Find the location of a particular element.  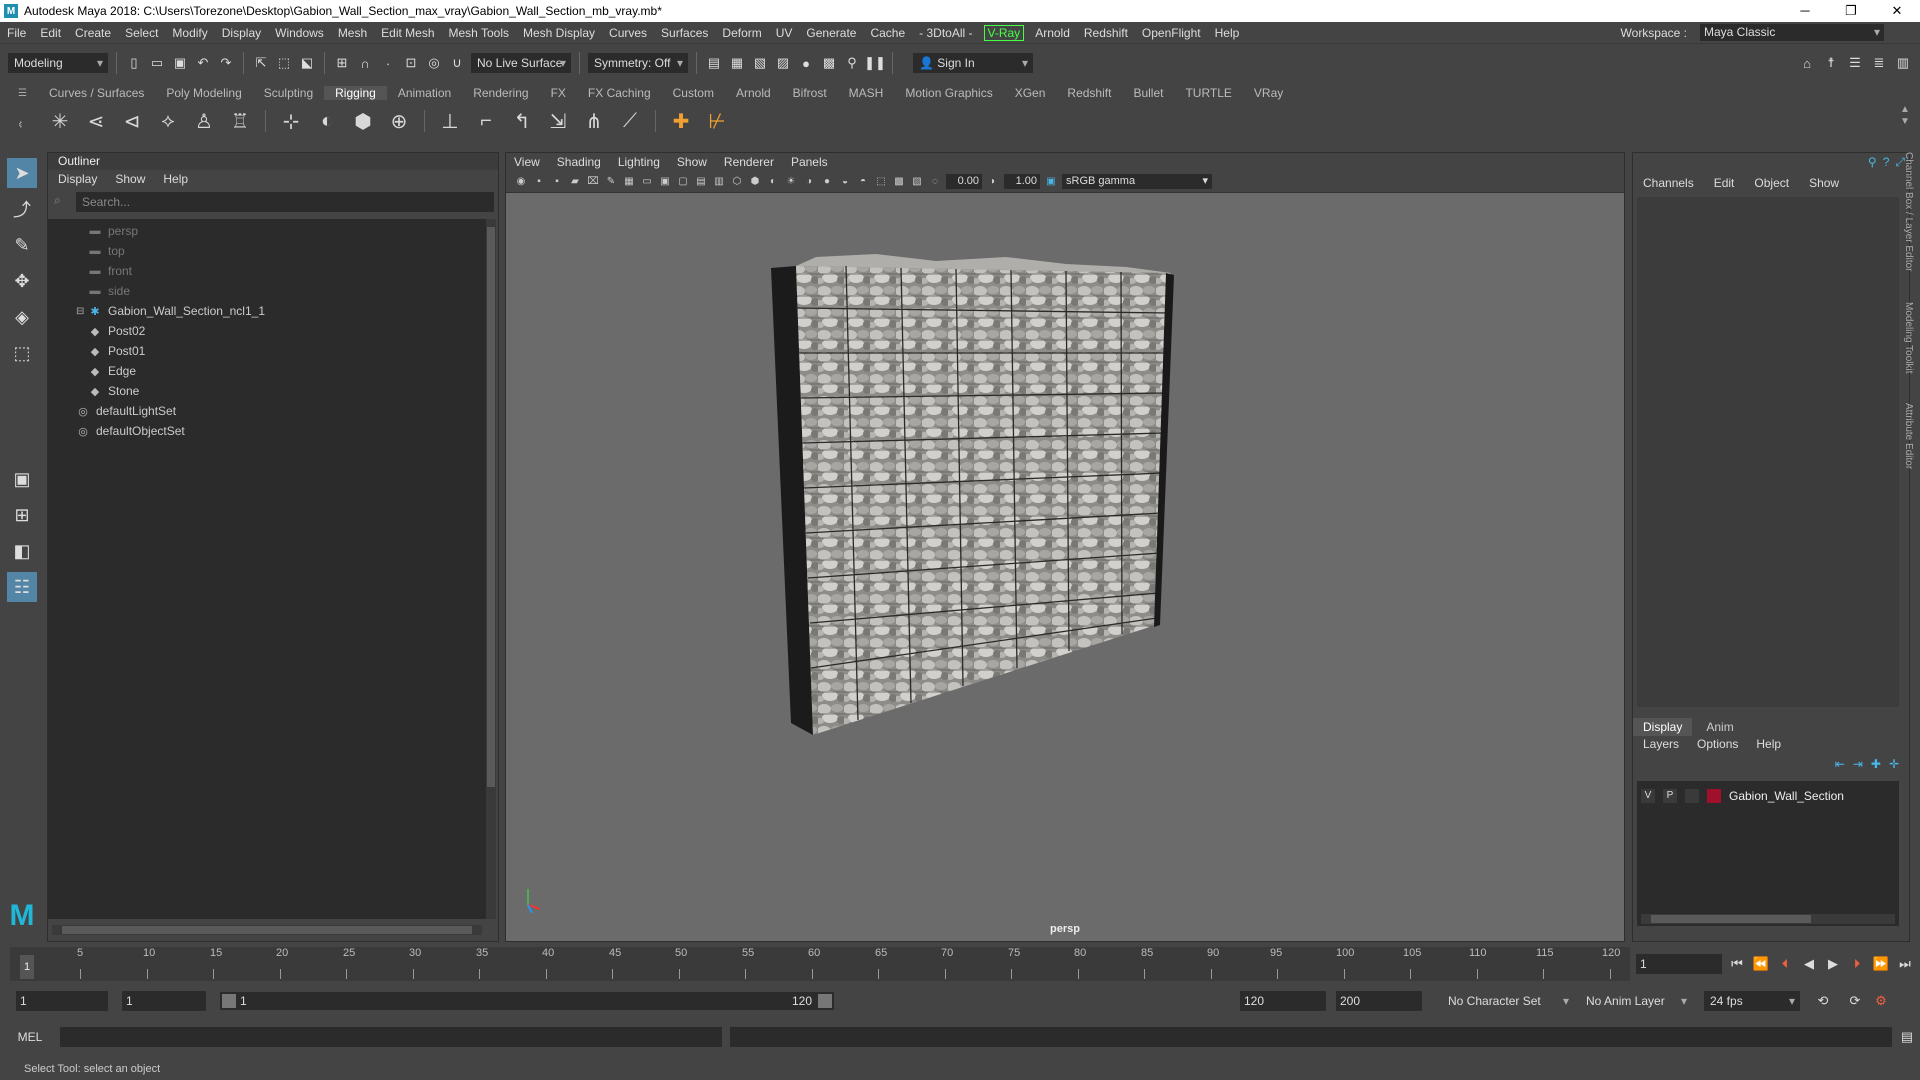

shelf-scroll-icon: ▲ ▼ is located at coordinates (1906, 116).